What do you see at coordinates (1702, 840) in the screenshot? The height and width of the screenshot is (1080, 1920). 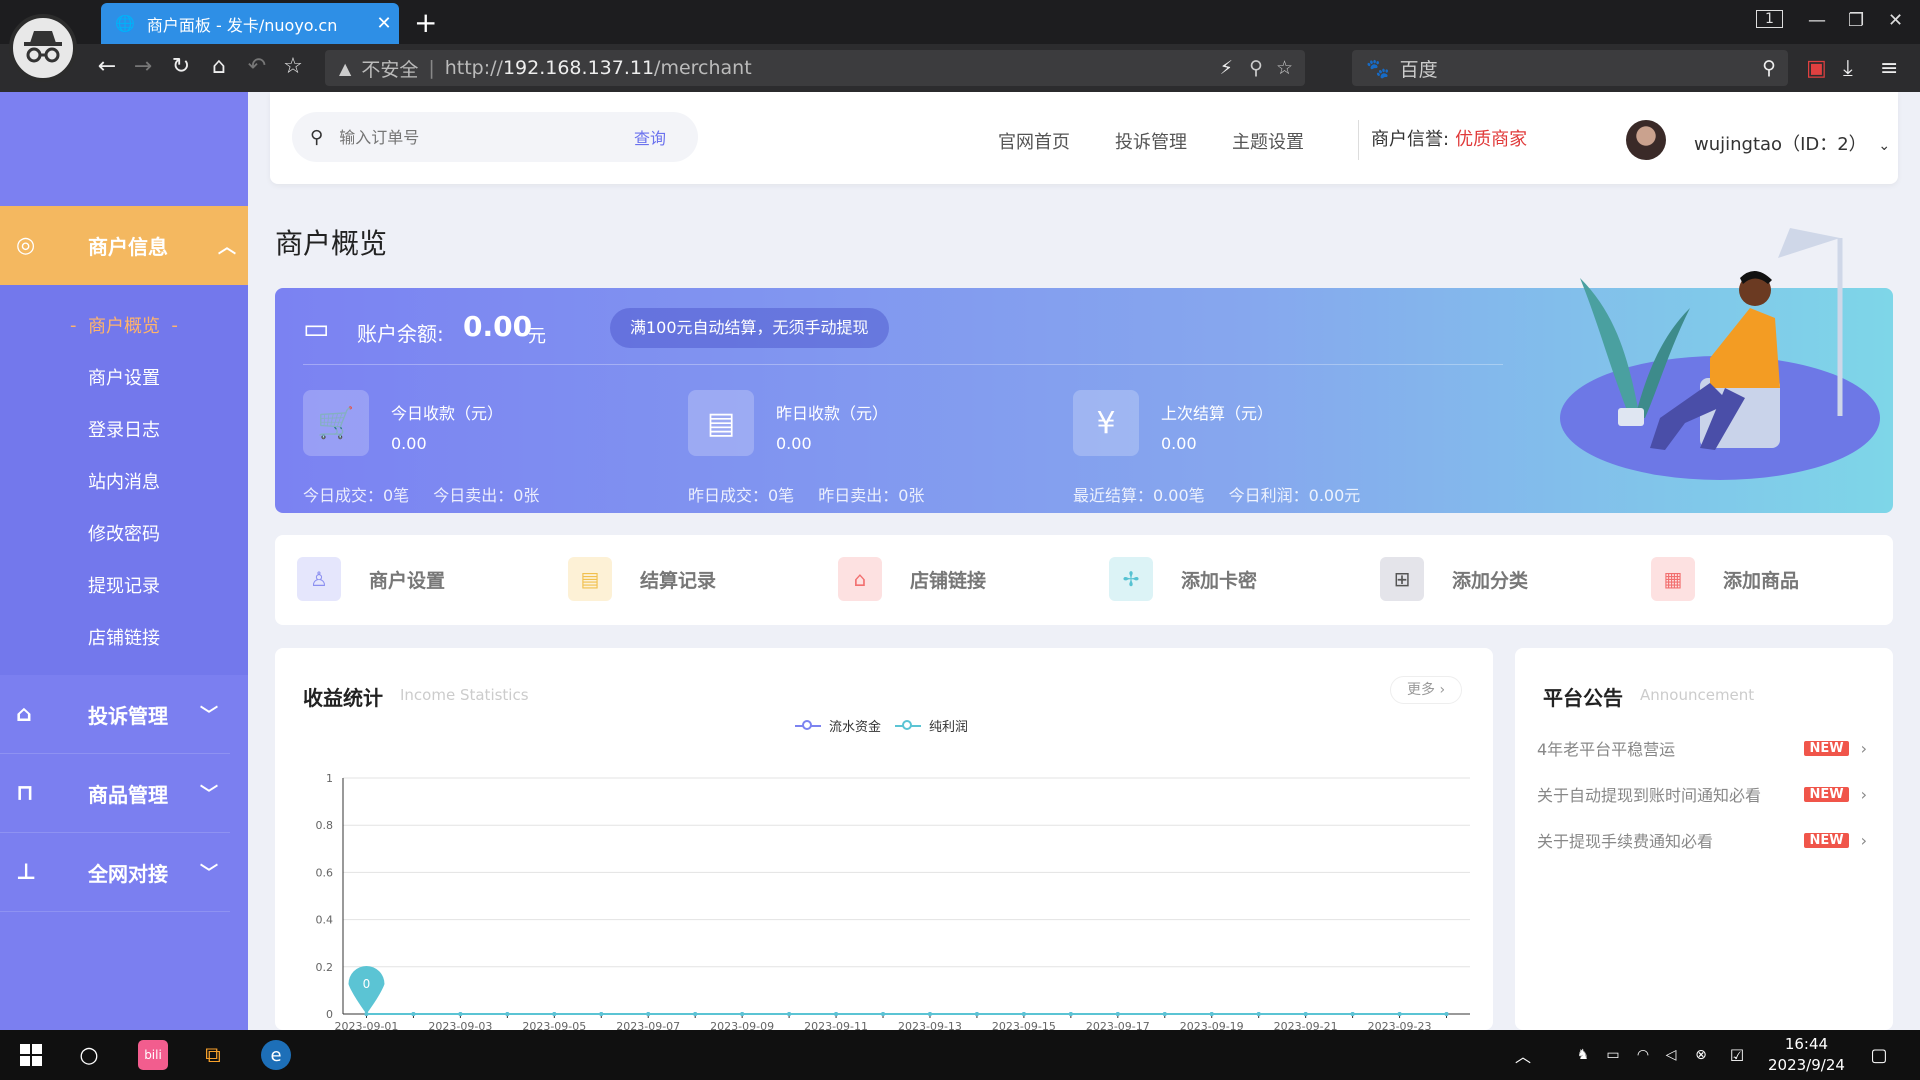 I see `announcement-item: 关于提现手续费通知必看 NEW ›` at bounding box center [1702, 840].